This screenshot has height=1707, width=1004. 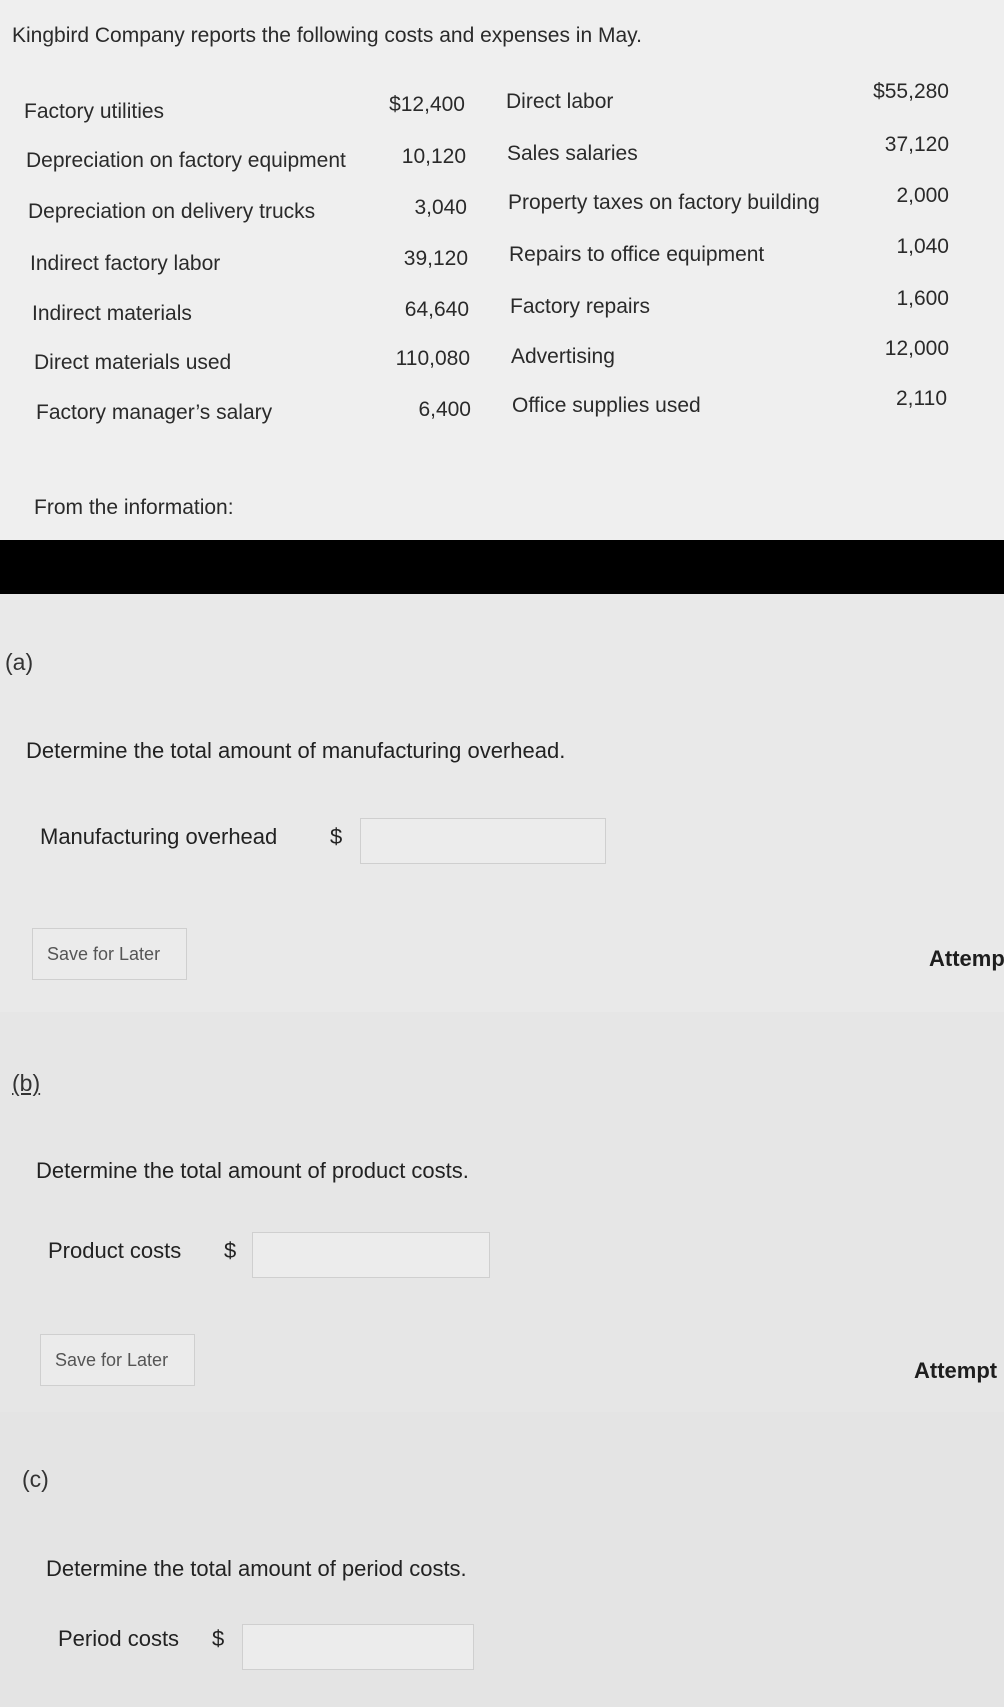 What do you see at coordinates (119, 1638) in the screenshot?
I see `period-costs-label: Period costs` at bounding box center [119, 1638].